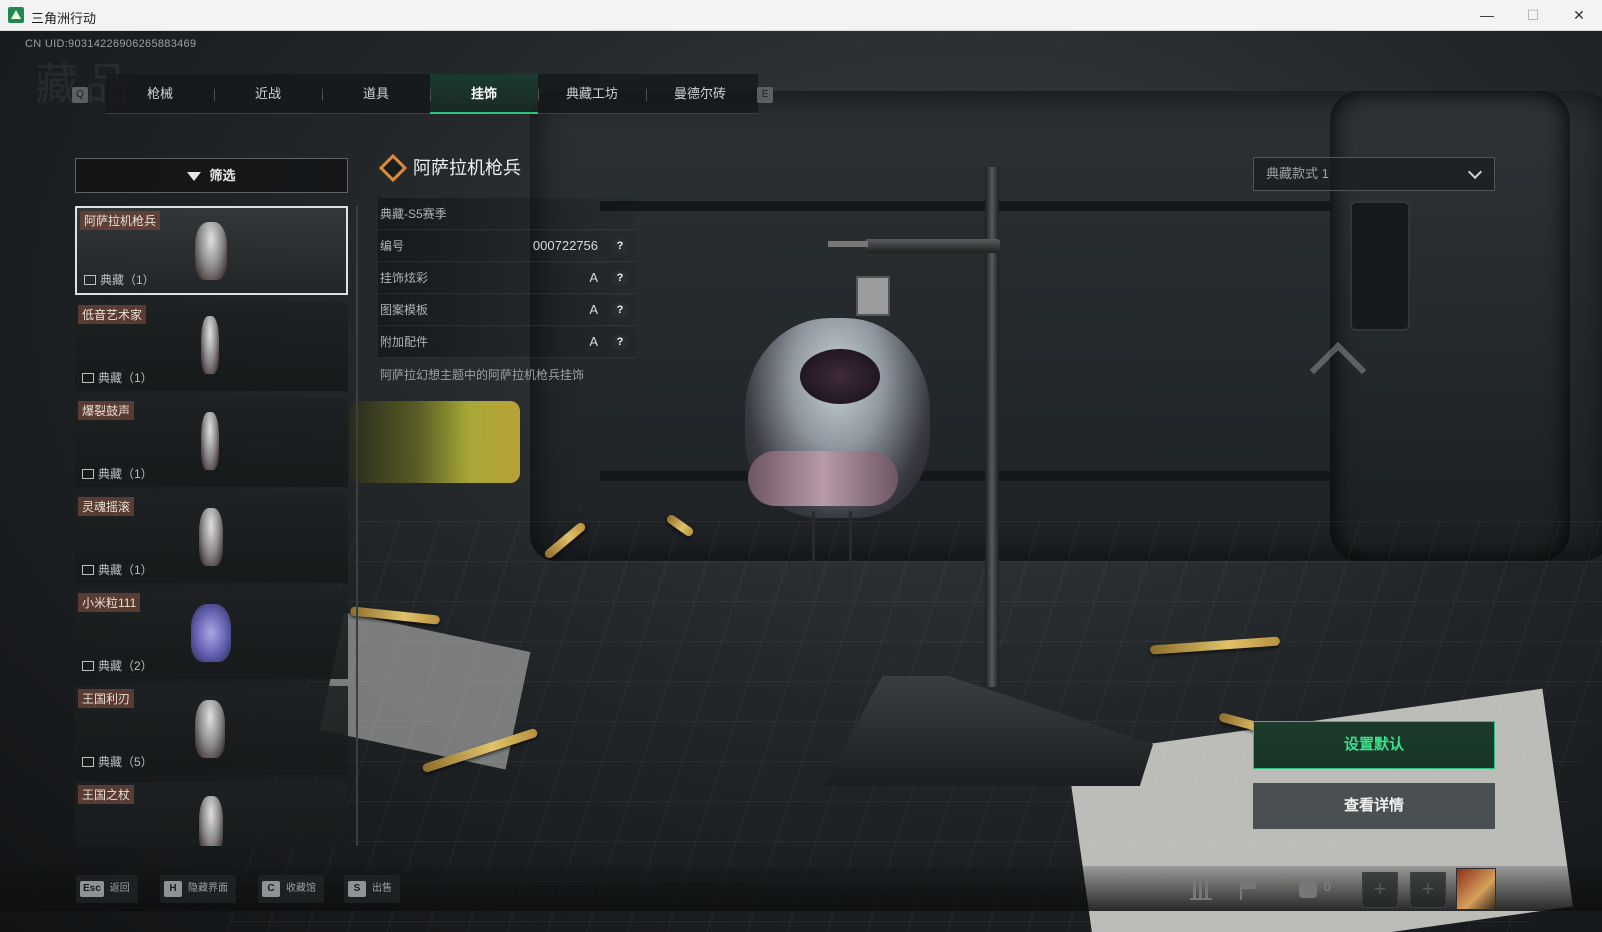 Image resolution: width=1602 pixels, height=932 pixels. I want to click on category-tabs: 枪械 近战 道具 挂饰 典藏工坊 曼德尔砖, so click(432, 94).